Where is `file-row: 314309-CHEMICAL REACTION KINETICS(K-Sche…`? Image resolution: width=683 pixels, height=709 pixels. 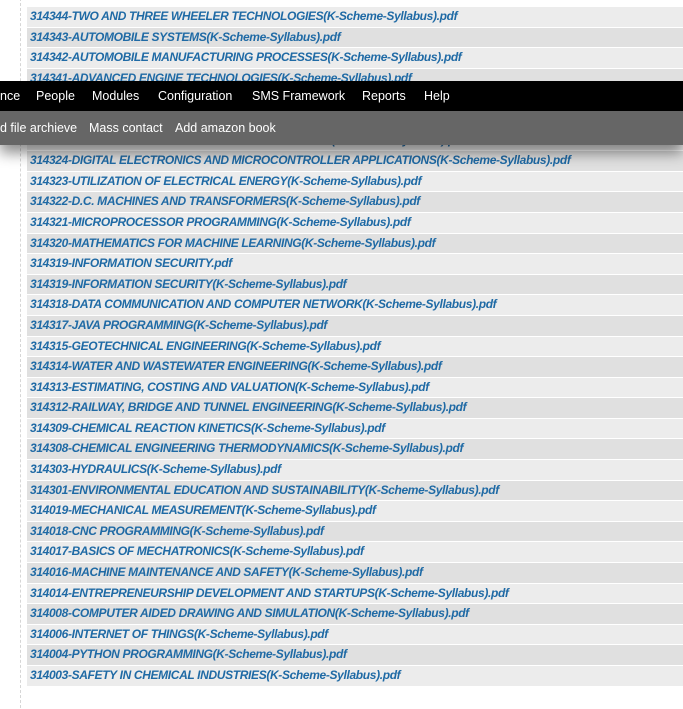 file-row: 314309-CHEMICAL REACTION KINETICS(K-Sche… is located at coordinates (355, 428).